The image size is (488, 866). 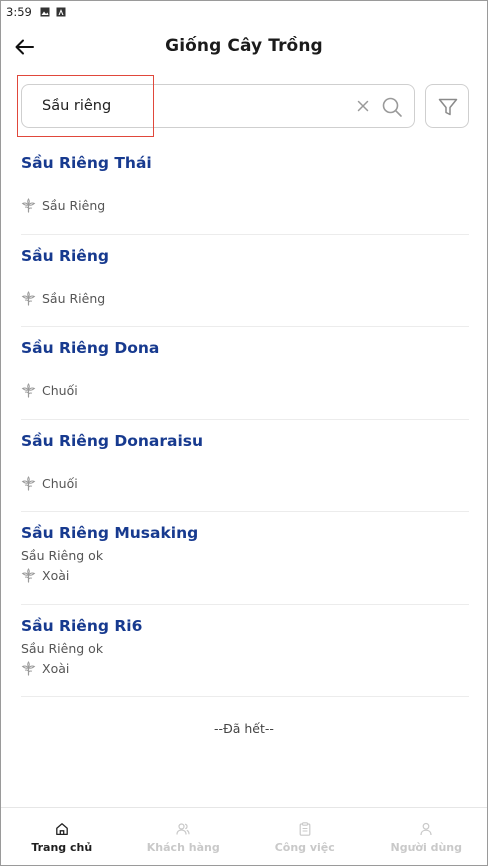 I want to click on filter-icon, so click(x=448, y=107).